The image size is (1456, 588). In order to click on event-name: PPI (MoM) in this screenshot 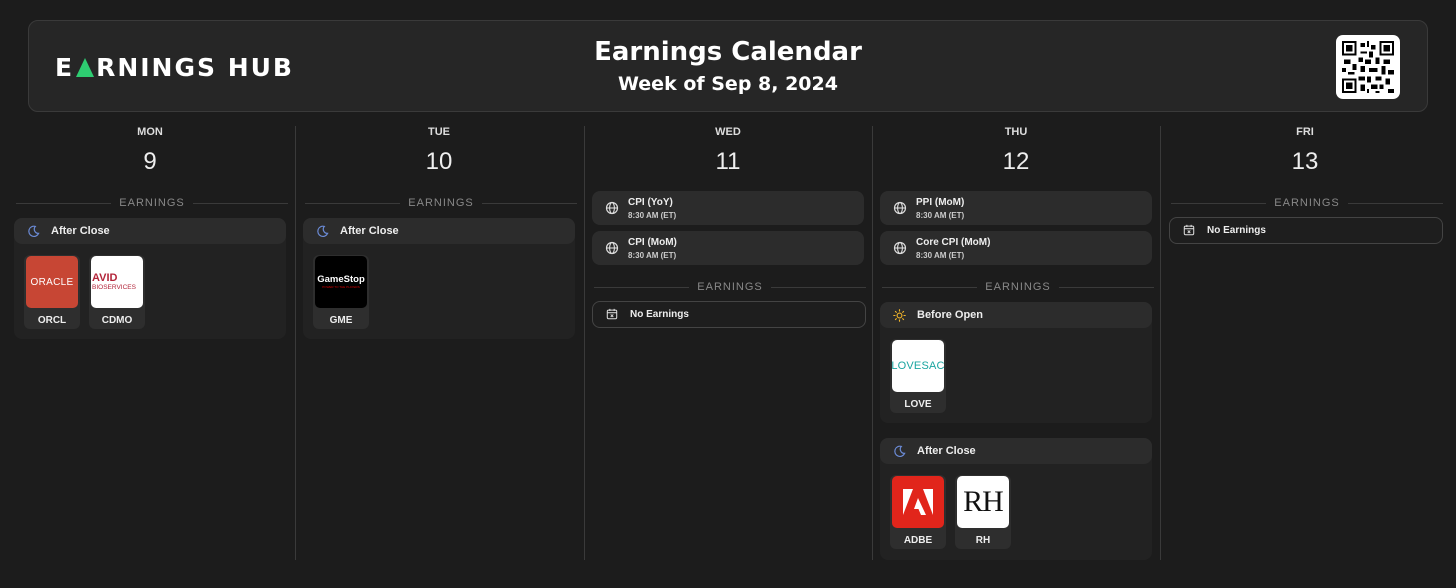, I will do `click(940, 202)`.